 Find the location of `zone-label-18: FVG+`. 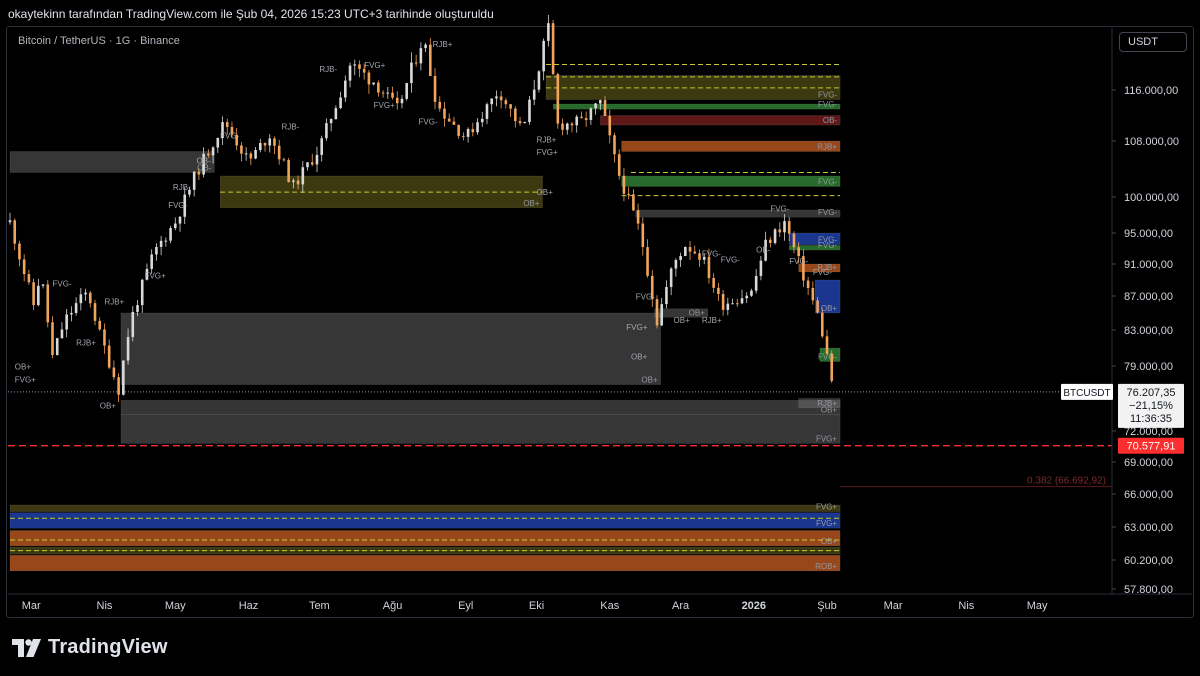

zone-label-18: FVG+ is located at coordinates (826, 507).